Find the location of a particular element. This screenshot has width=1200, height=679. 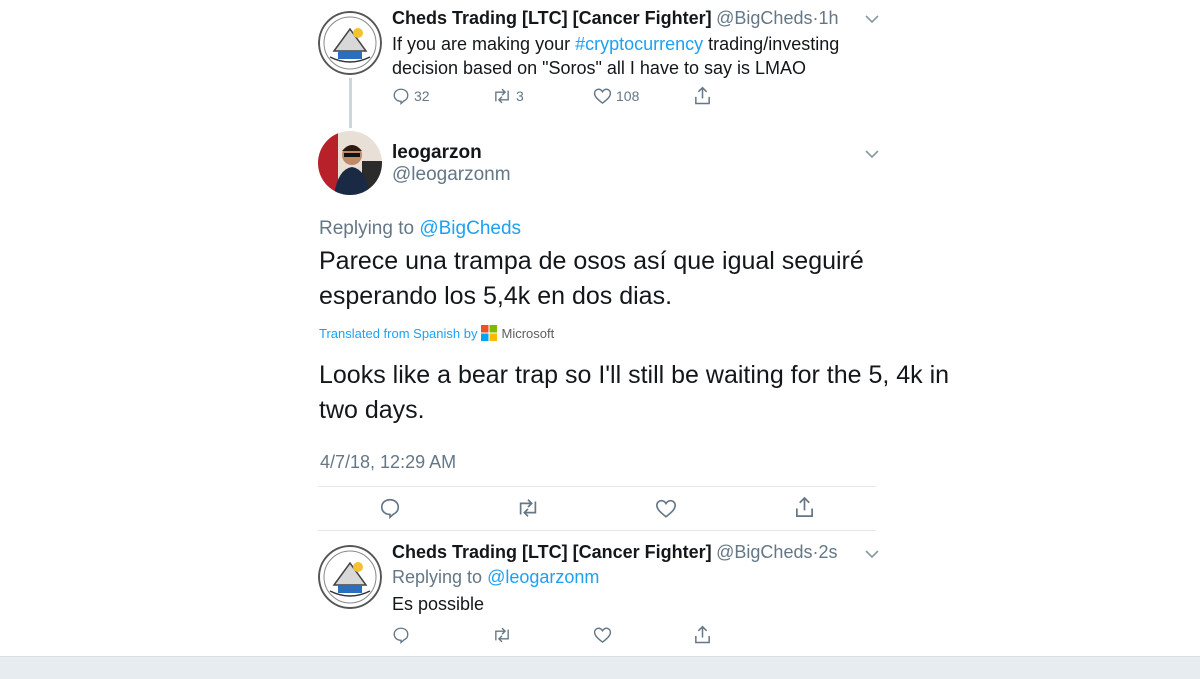

like-button: 108 is located at coordinates (616, 96).